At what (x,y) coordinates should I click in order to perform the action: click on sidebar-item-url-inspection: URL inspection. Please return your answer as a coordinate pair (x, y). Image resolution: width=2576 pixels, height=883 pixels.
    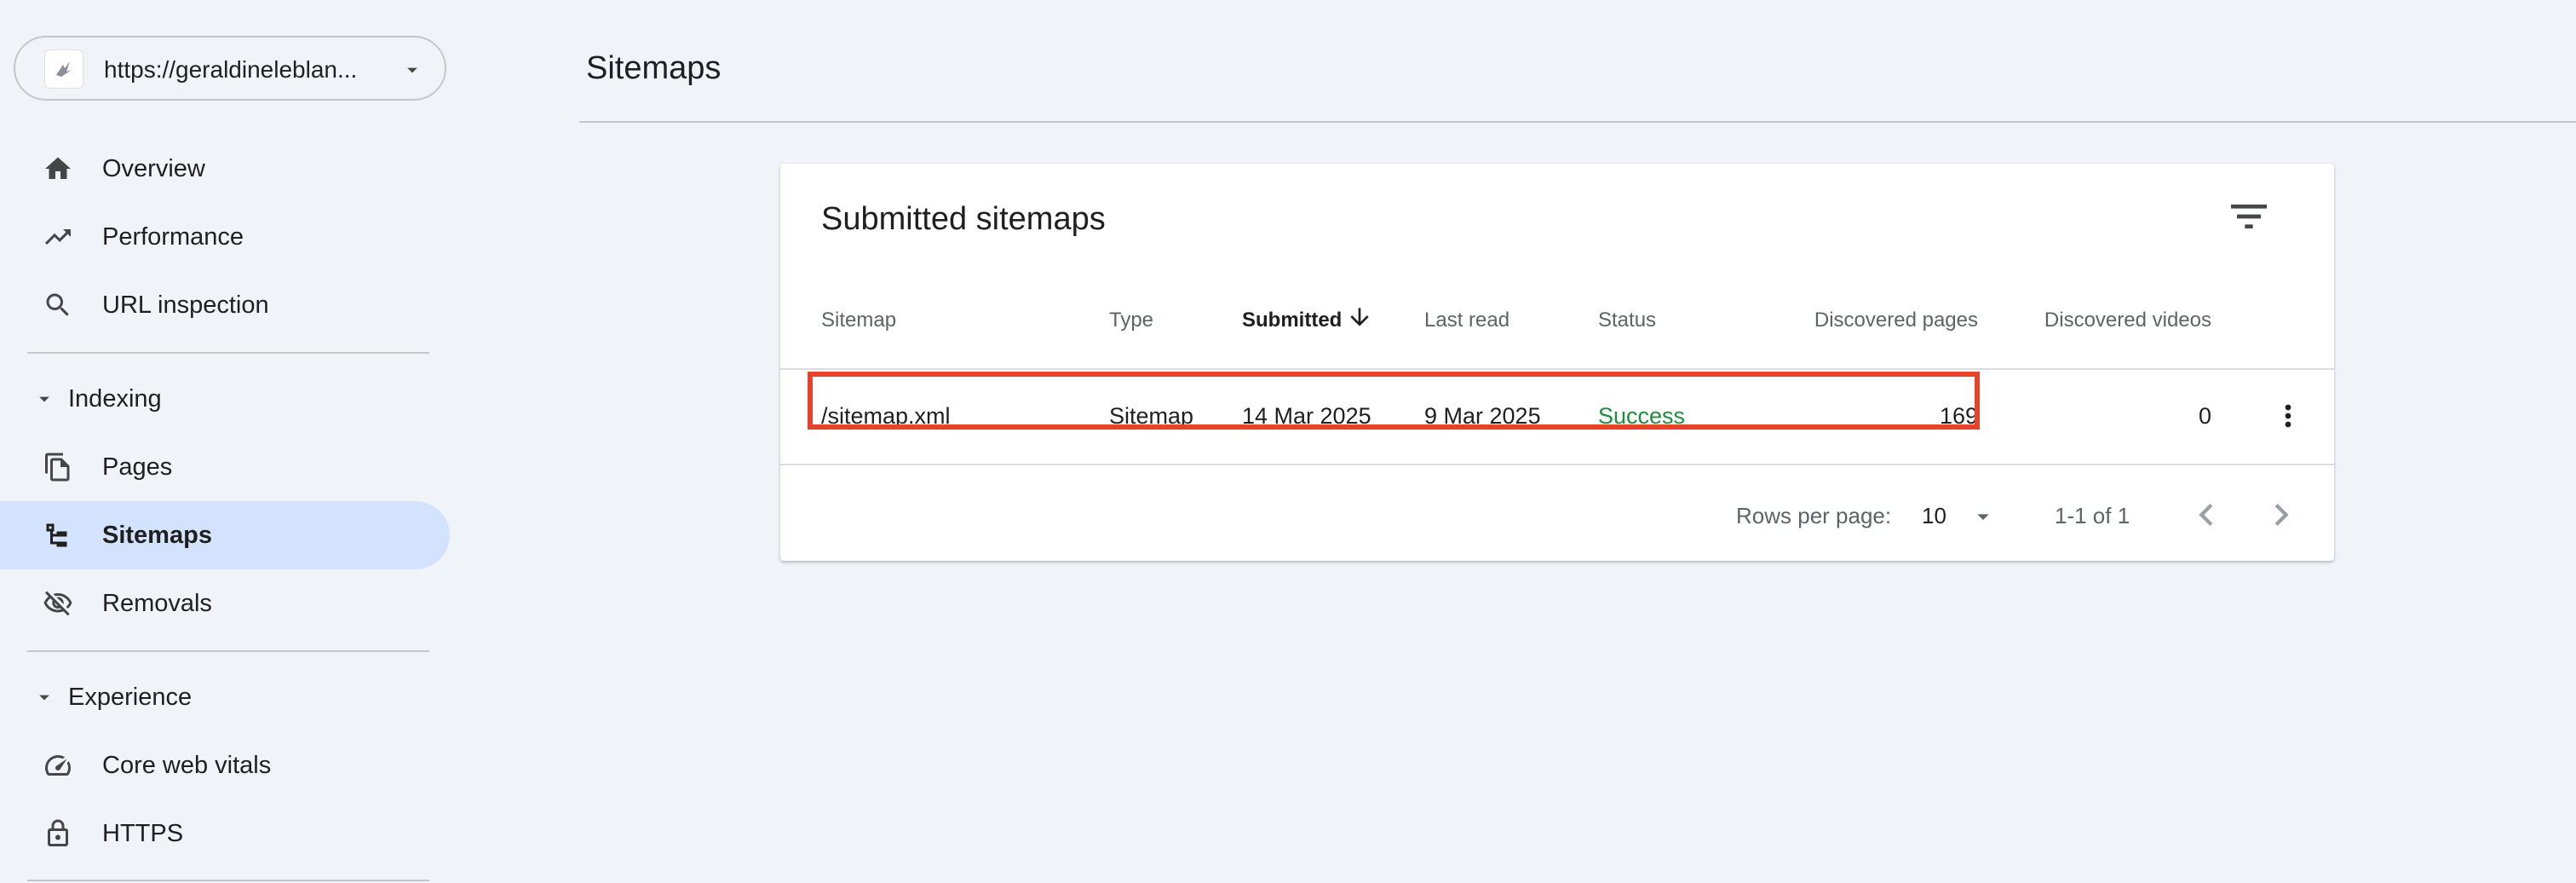
    Looking at the image, I should click on (225, 305).